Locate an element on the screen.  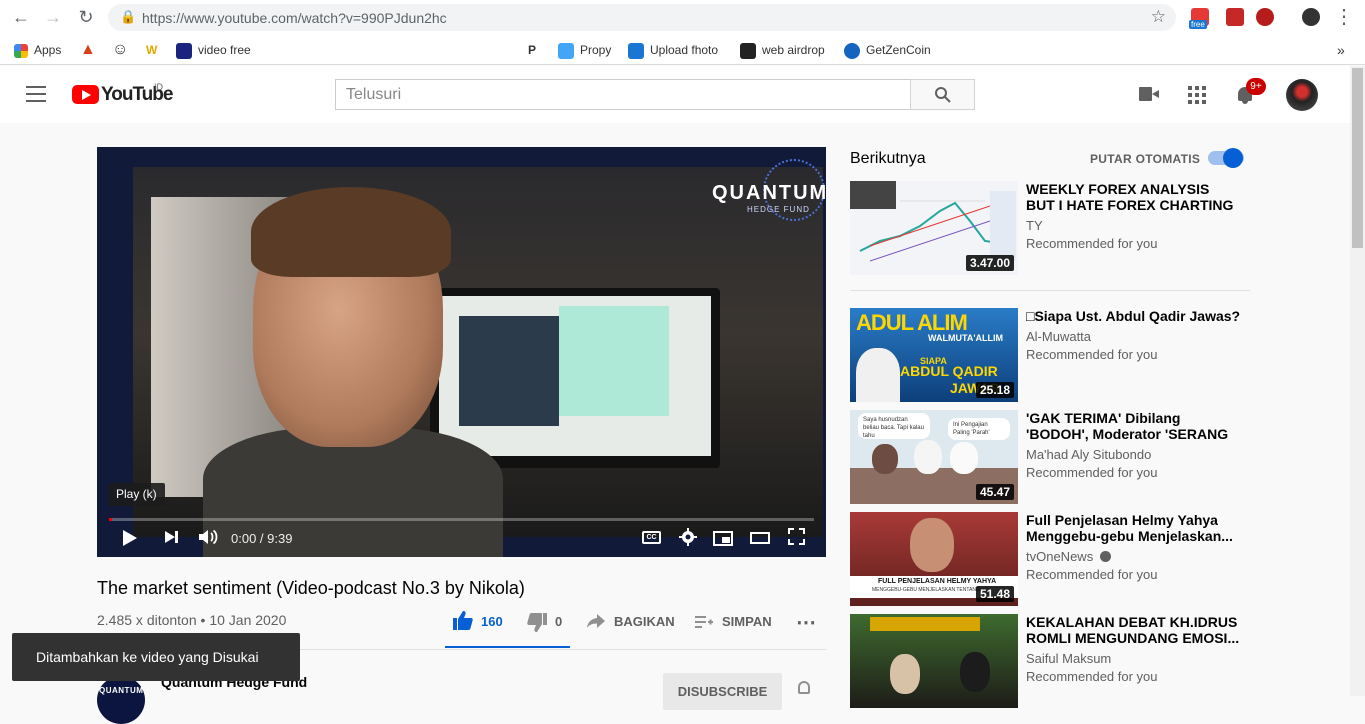
toast-notification: Ditambahkan ke video yang Disukai is located at coordinates (156, 657).